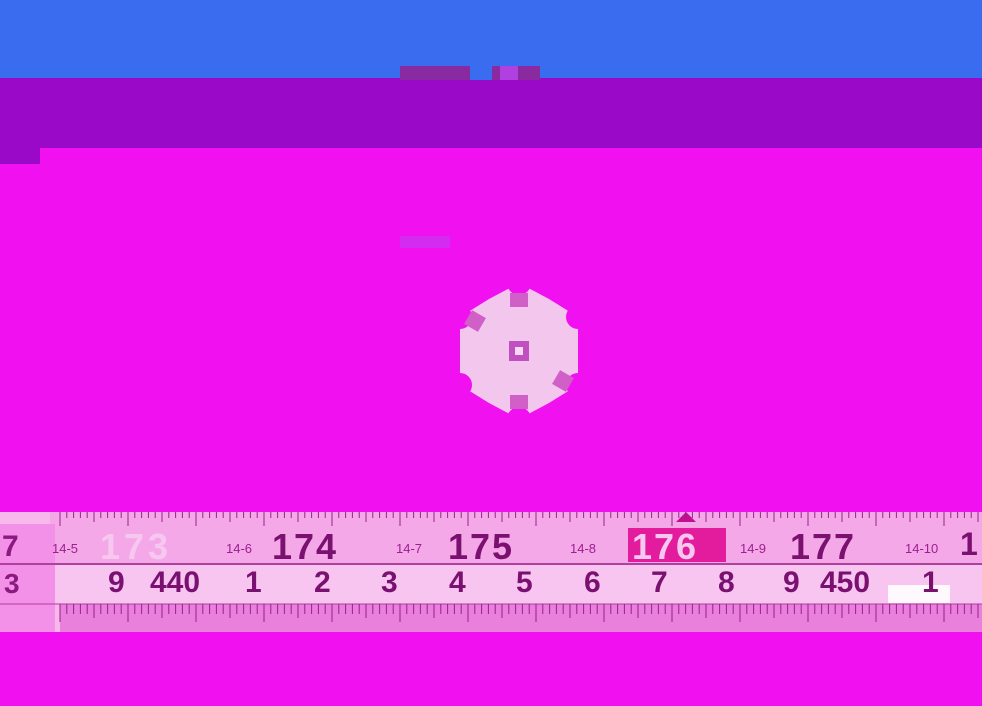 Image resolution: width=982 pixels, height=706 pixels. I want to click on tape-cm-1: 1, so click(253, 582).